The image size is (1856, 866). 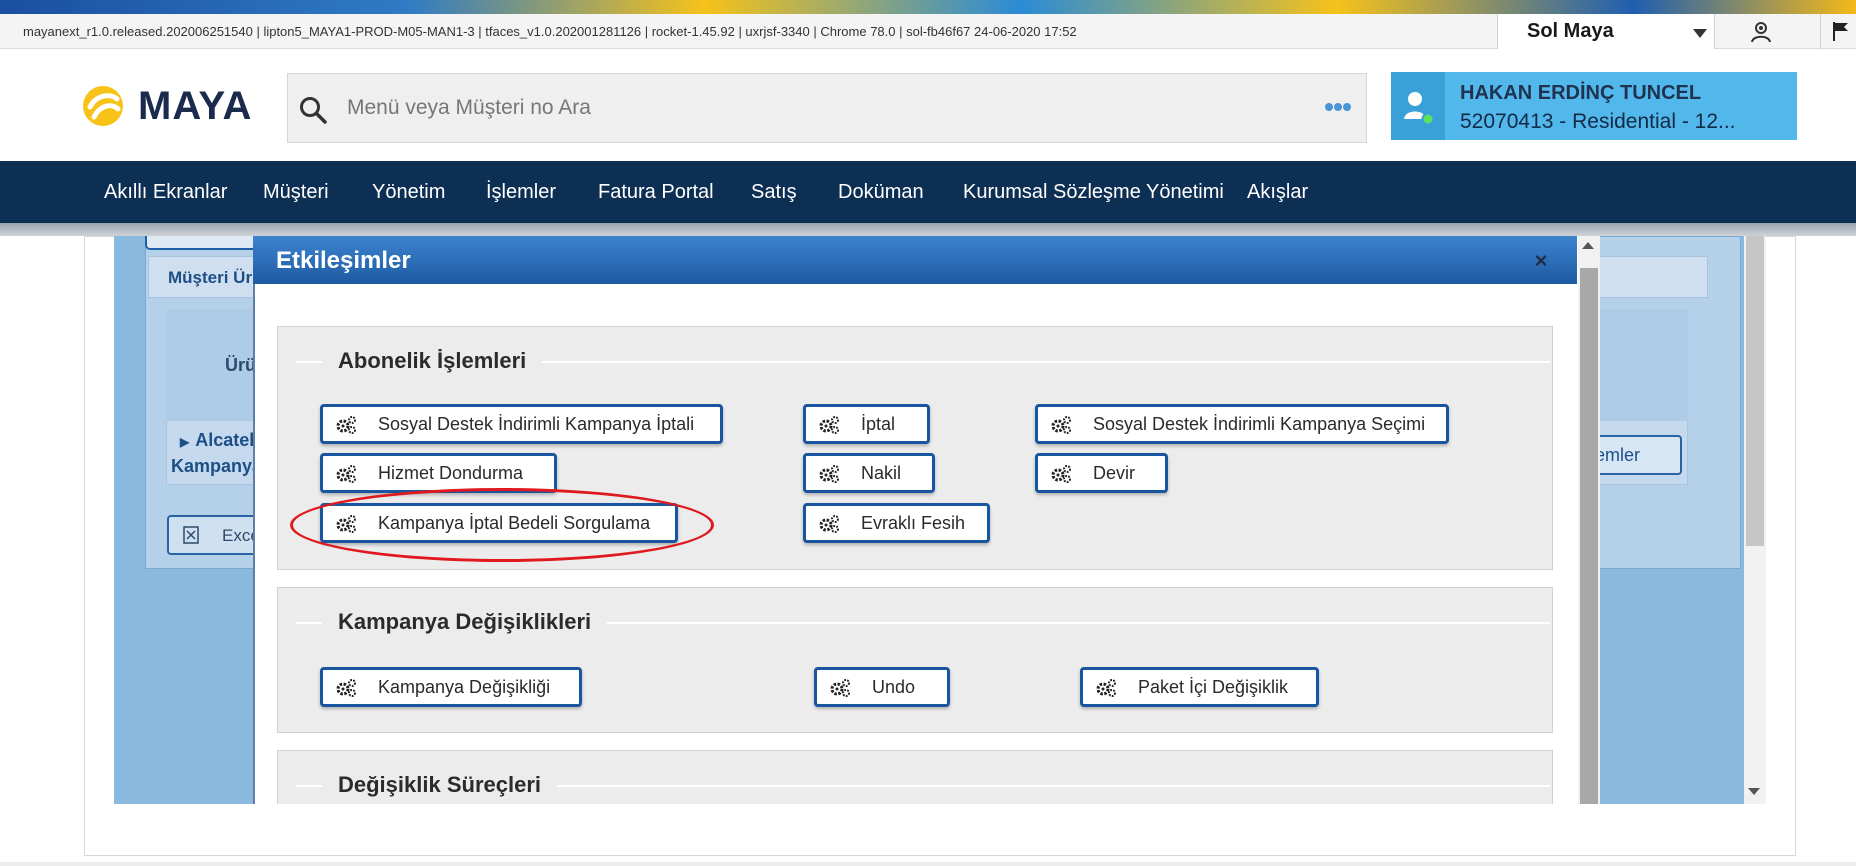 I want to click on background-emler-label: emler, so click(x=1618, y=455).